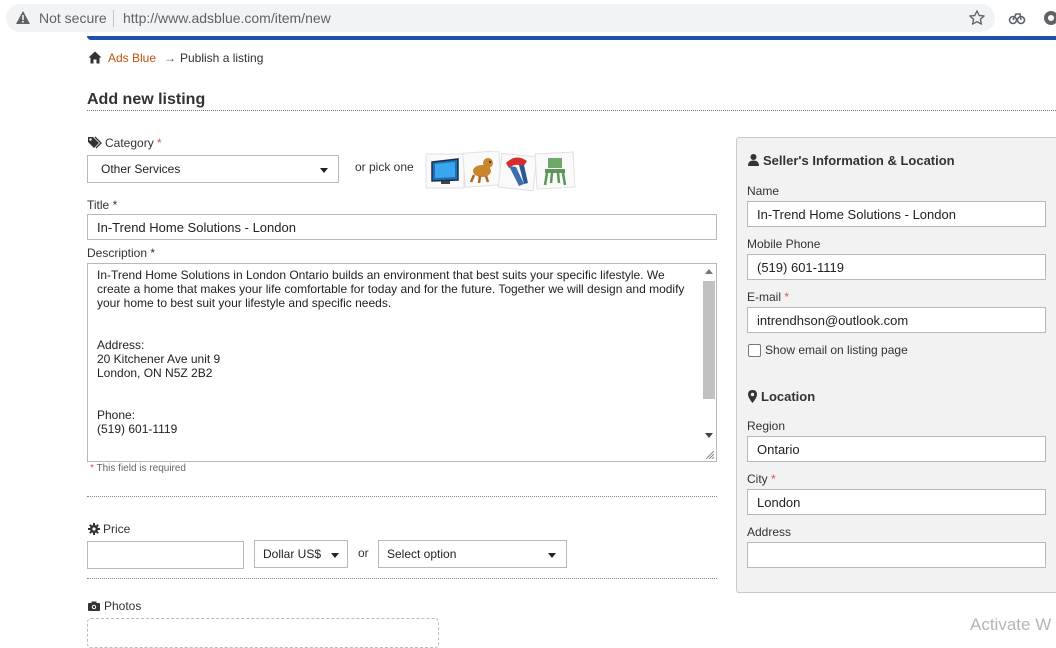 The image size is (1056, 648). Describe the element at coordinates (753, 161) in the screenshot. I see `user-icon` at that location.